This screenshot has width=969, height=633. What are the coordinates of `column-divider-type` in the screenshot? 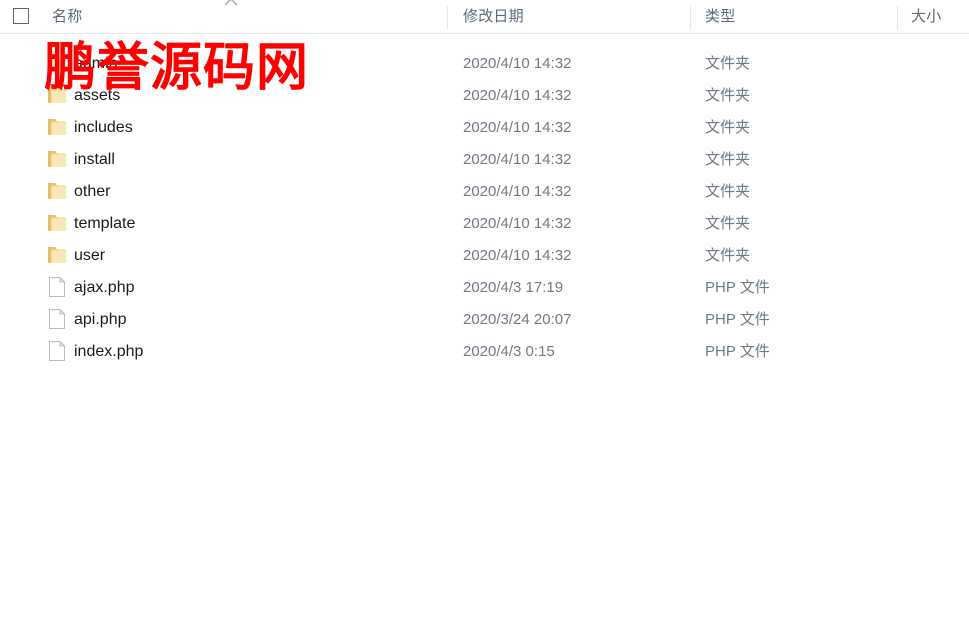 It's located at (690, 18).